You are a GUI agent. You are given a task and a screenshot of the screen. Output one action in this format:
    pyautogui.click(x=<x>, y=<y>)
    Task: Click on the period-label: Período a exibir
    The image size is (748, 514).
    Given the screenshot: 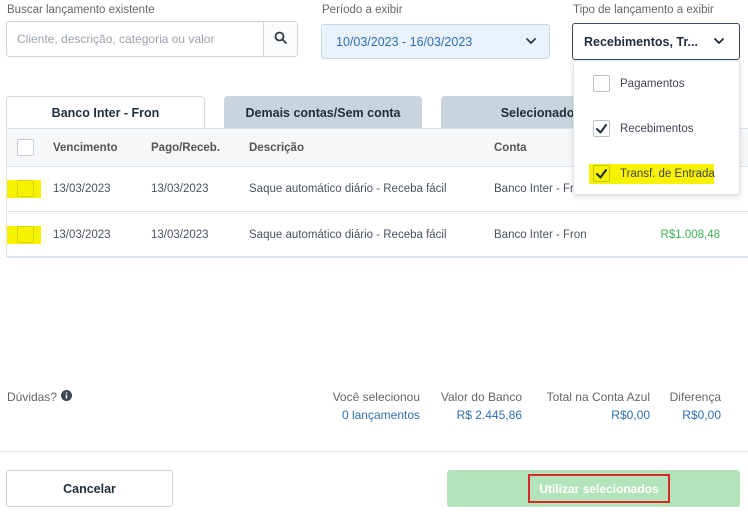 What is the action you would take?
    pyautogui.click(x=362, y=10)
    